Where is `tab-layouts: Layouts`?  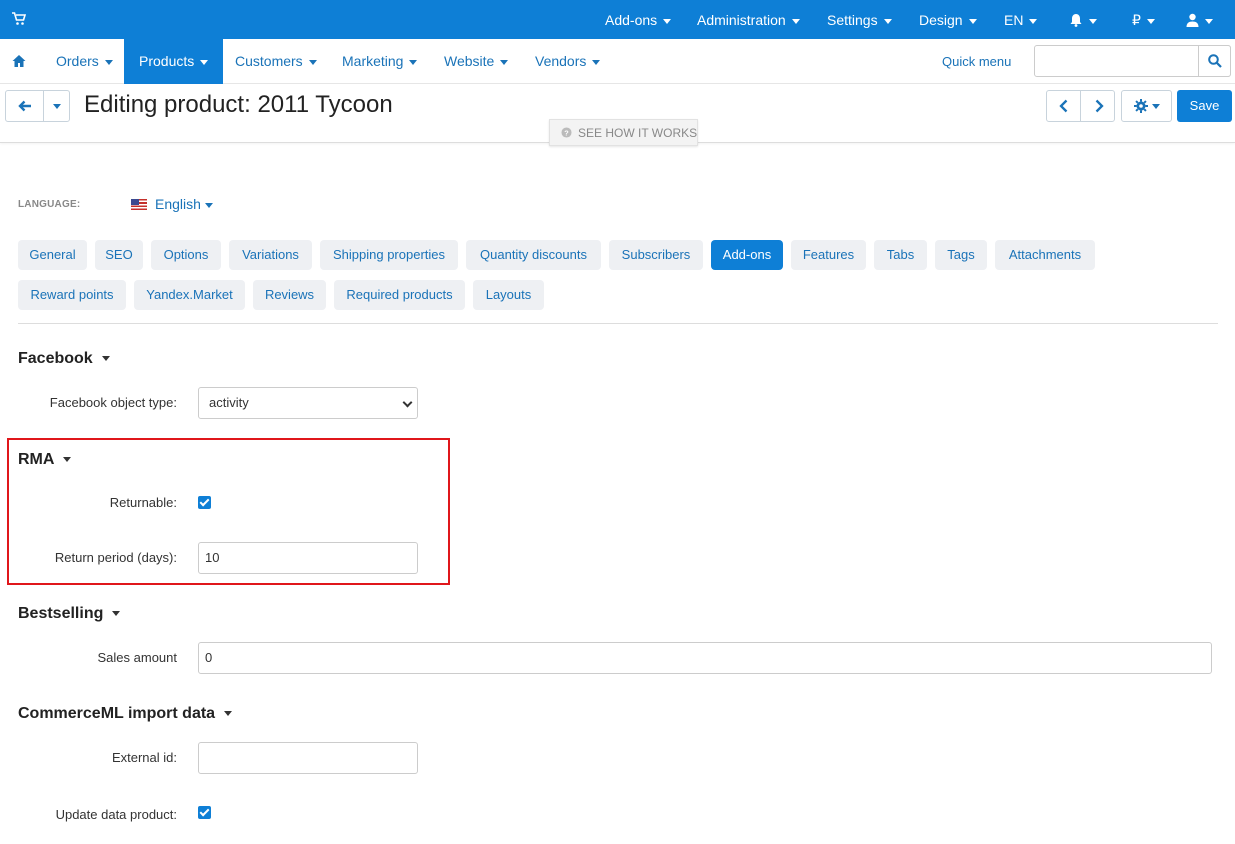
tab-layouts: Layouts is located at coordinates (508, 295).